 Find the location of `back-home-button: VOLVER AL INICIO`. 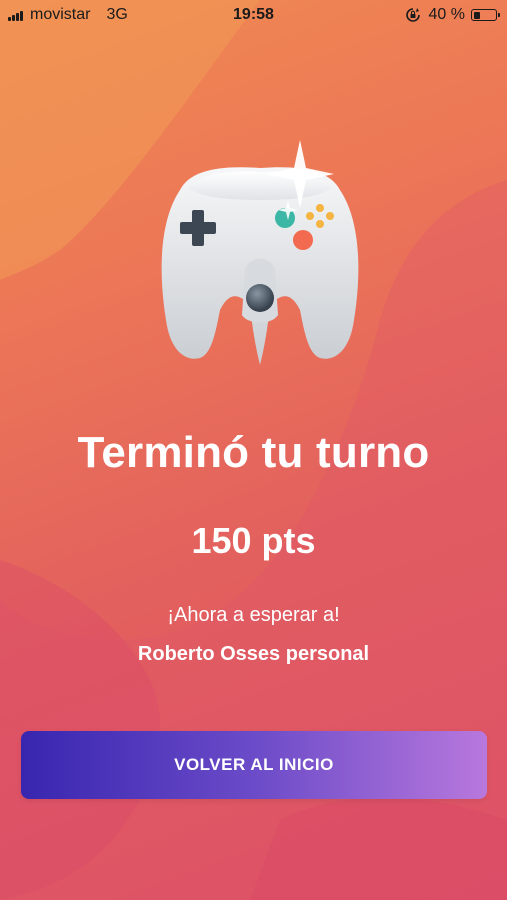

back-home-button: VOLVER AL INICIO is located at coordinates (254, 765).